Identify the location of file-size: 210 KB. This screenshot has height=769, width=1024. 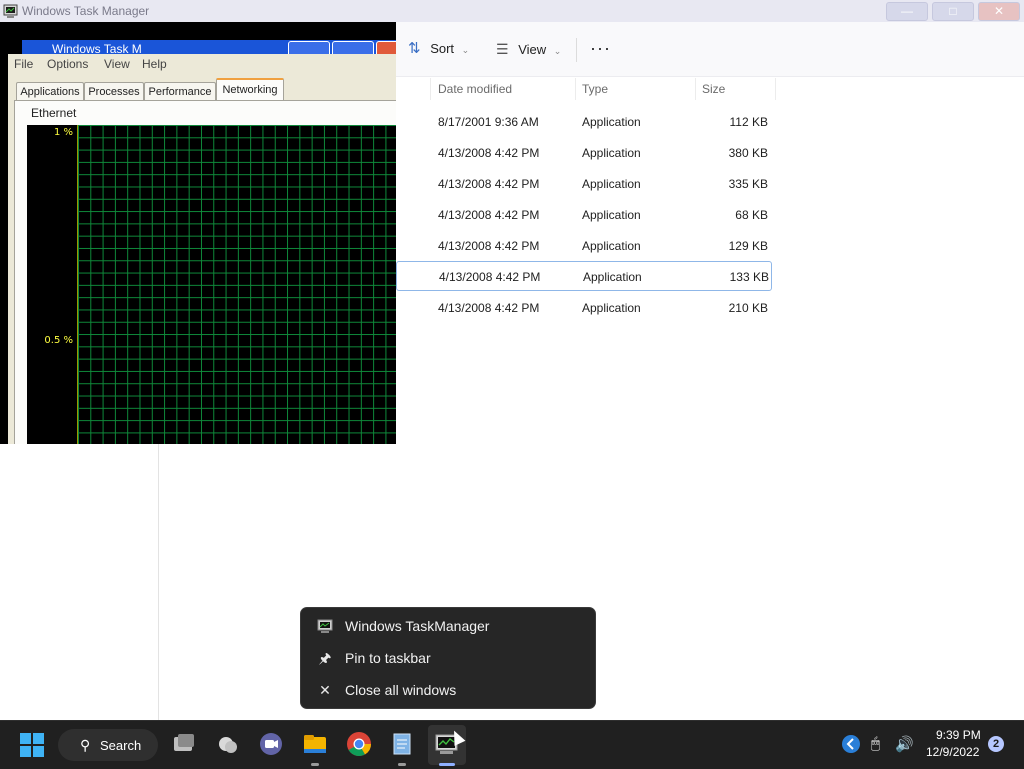
(748, 308).